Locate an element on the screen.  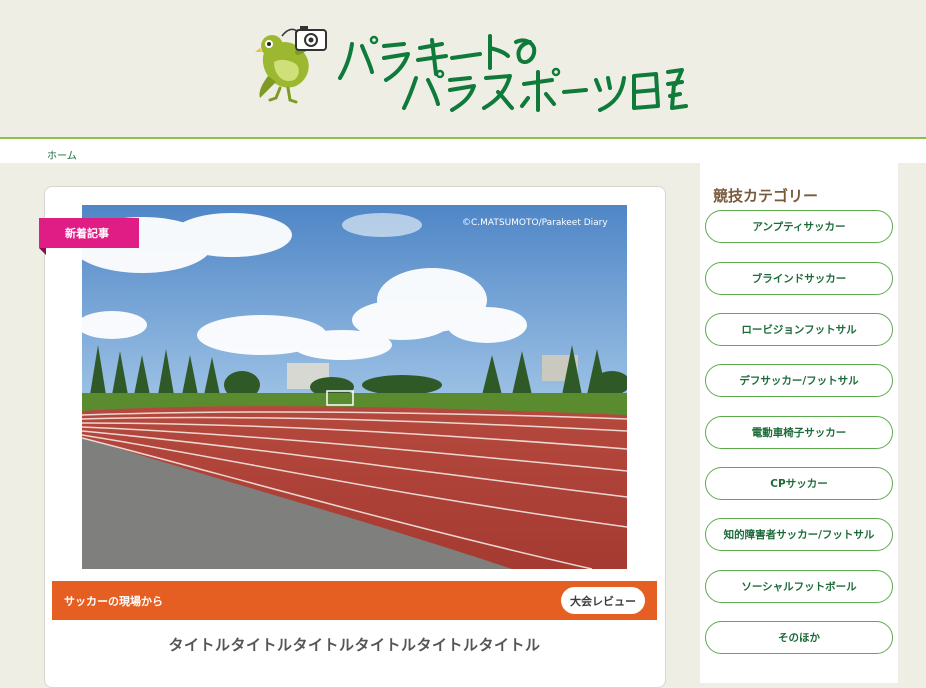
article-title: タイトルタイトルタイトルタイトルタイトルタイトル is located at coordinates (354, 644).